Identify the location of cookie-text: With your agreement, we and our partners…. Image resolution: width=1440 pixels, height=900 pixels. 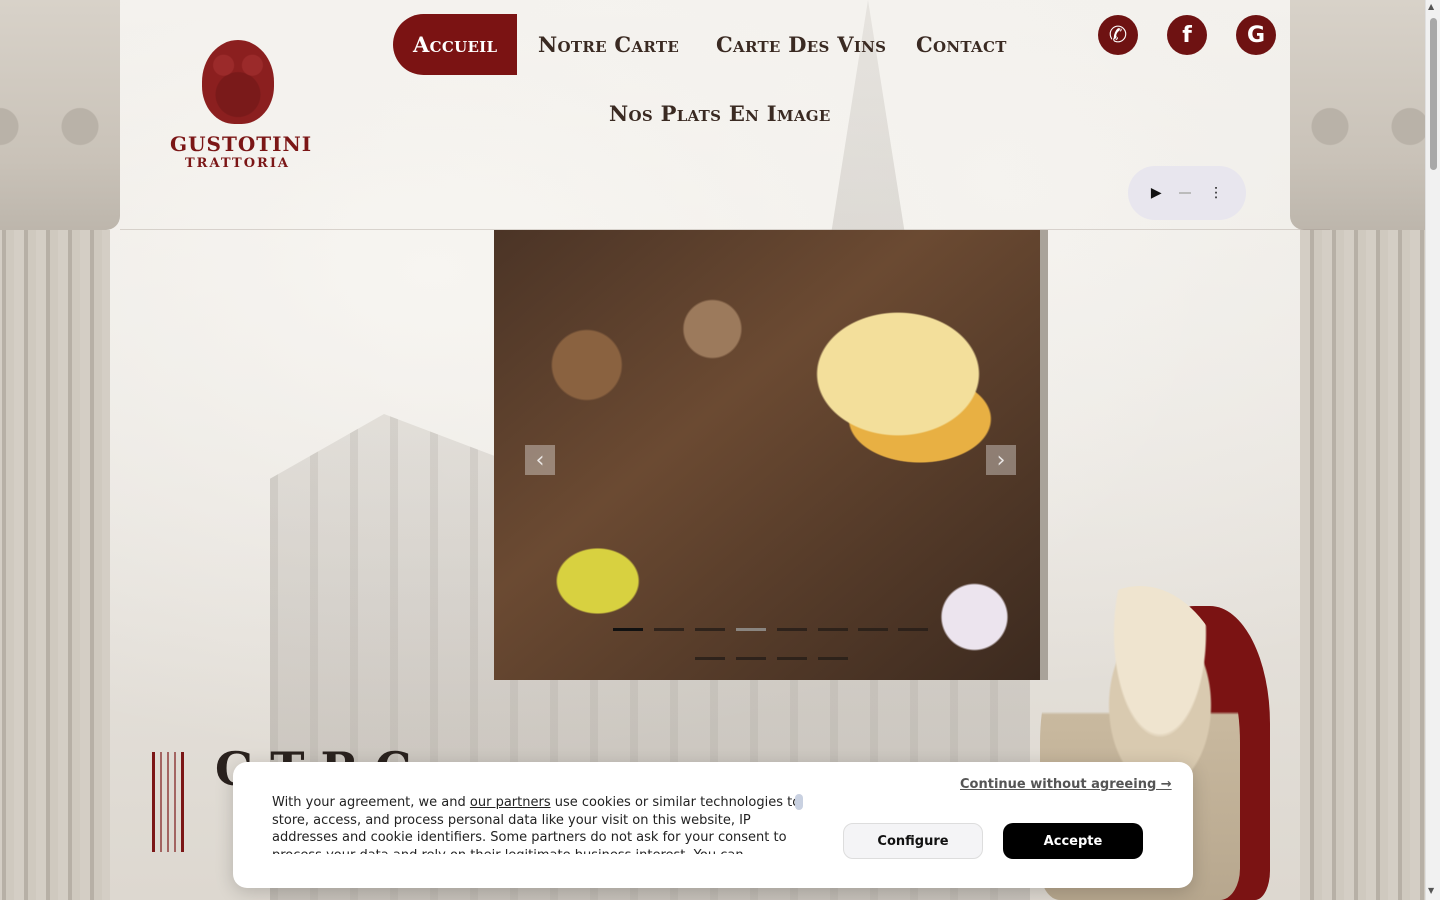
(537, 824).